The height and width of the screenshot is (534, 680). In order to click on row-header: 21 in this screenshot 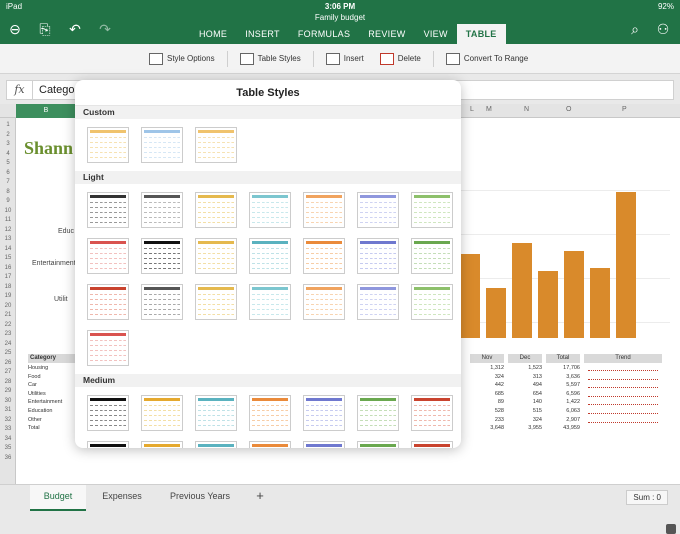, I will do `click(8, 315)`.